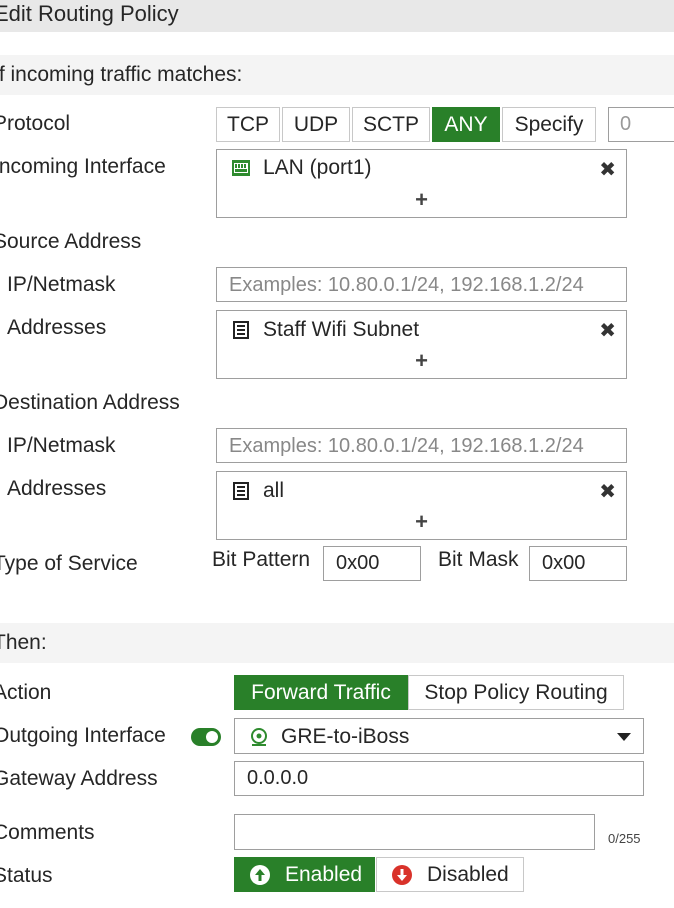  I want to click on source-ip-label: IP/Netmask, so click(61, 284).